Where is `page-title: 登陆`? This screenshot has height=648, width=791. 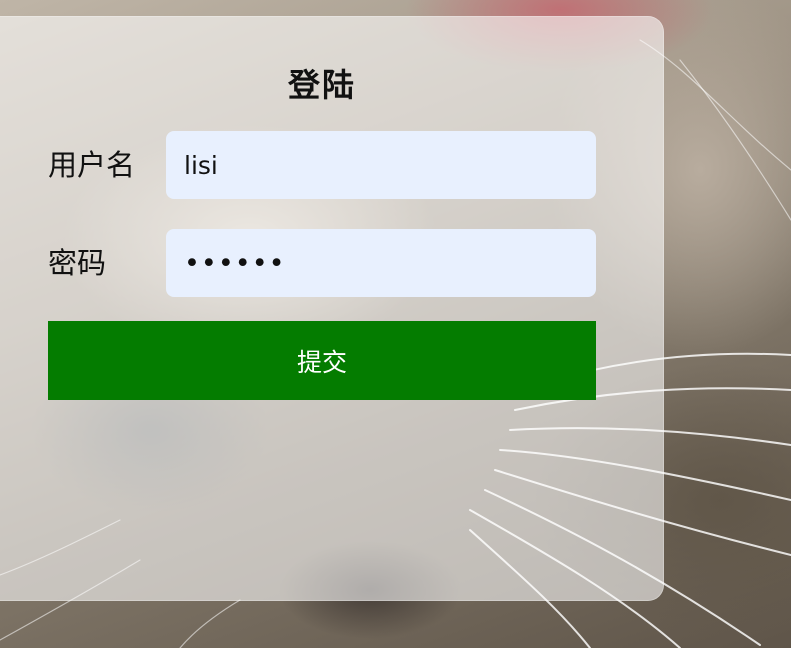 page-title: 登陆 is located at coordinates (321, 85).